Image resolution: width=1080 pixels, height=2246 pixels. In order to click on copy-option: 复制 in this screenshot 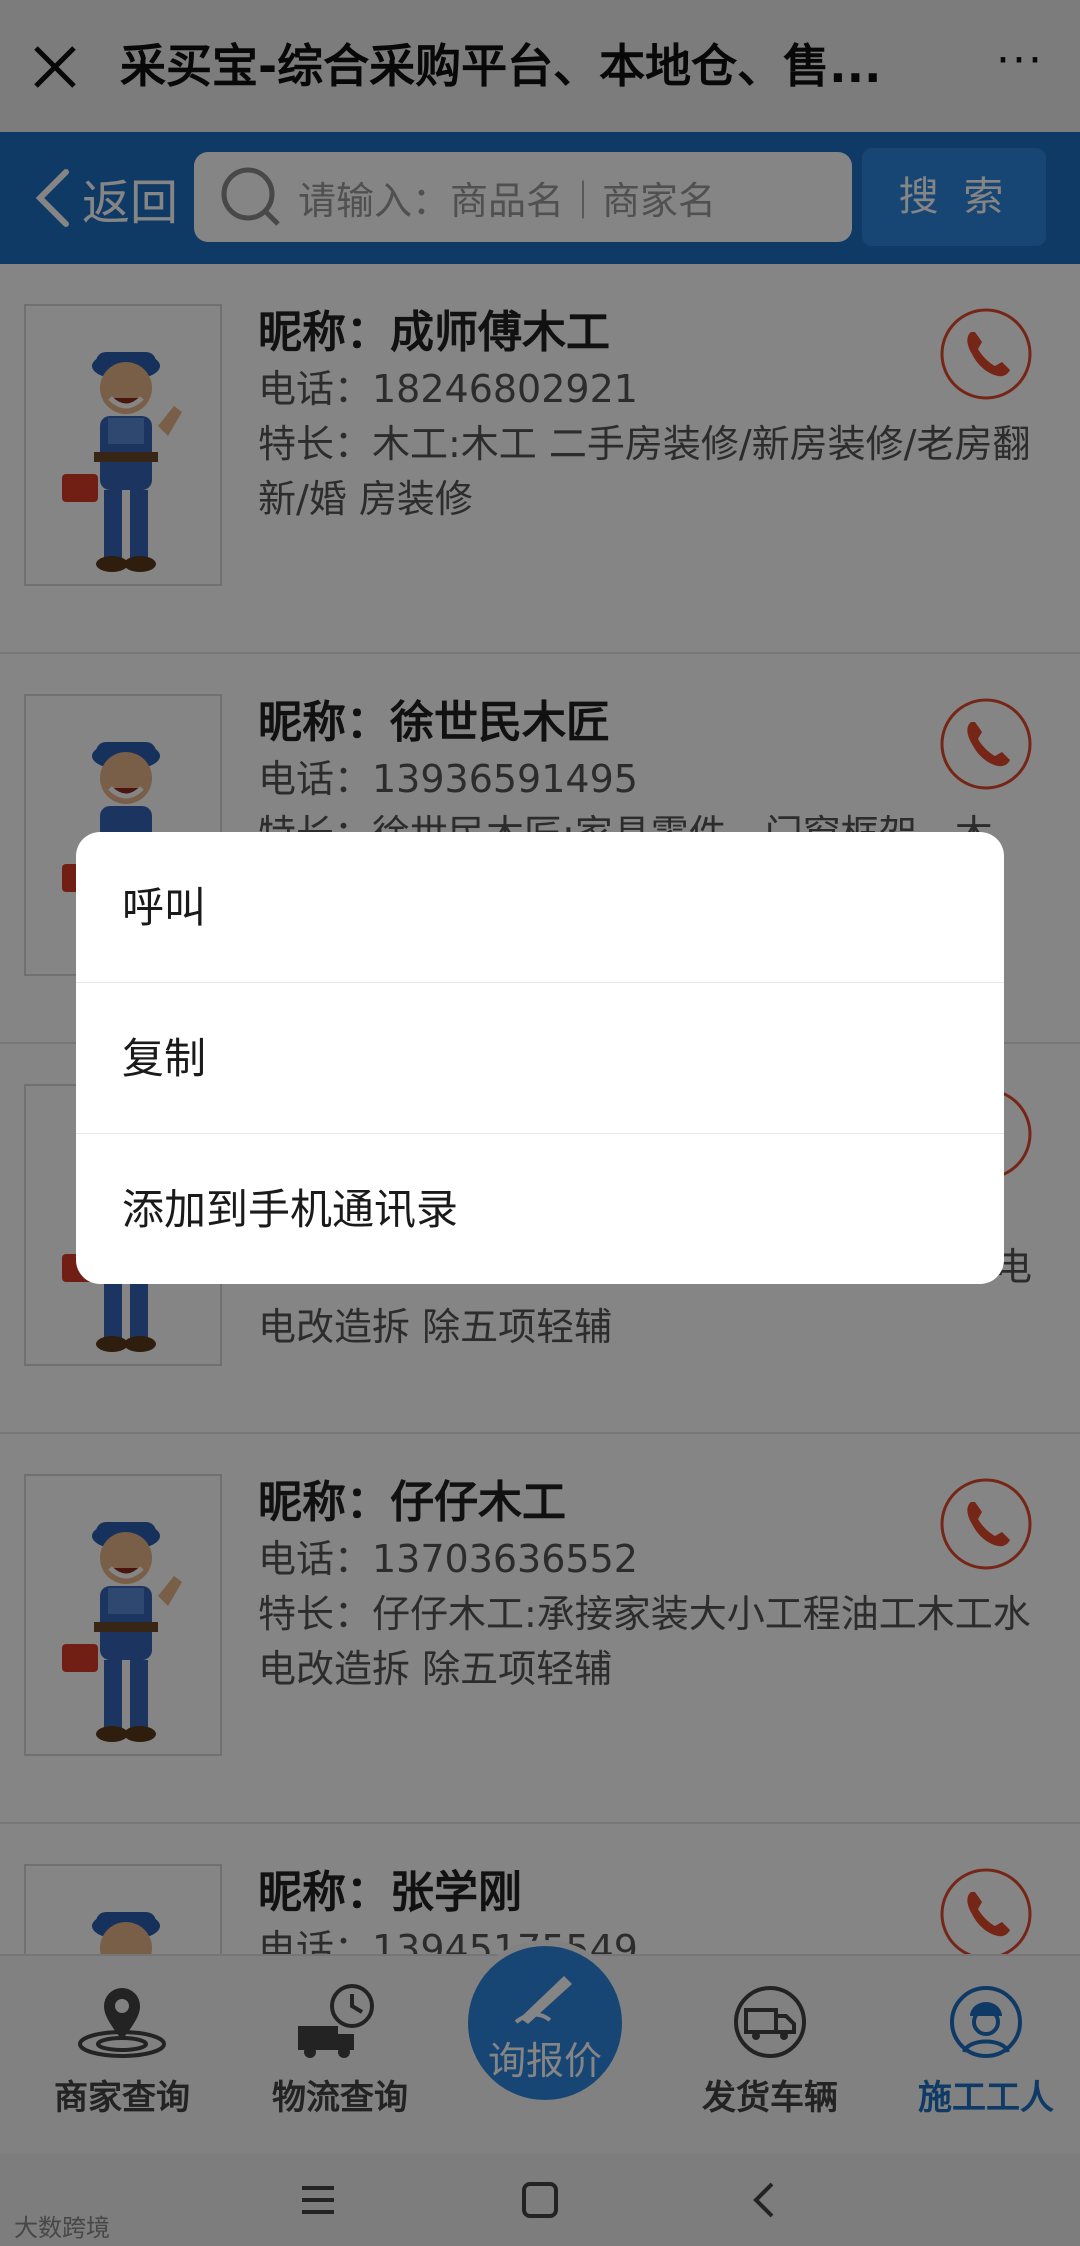, I will do `click(540, 1058)`.